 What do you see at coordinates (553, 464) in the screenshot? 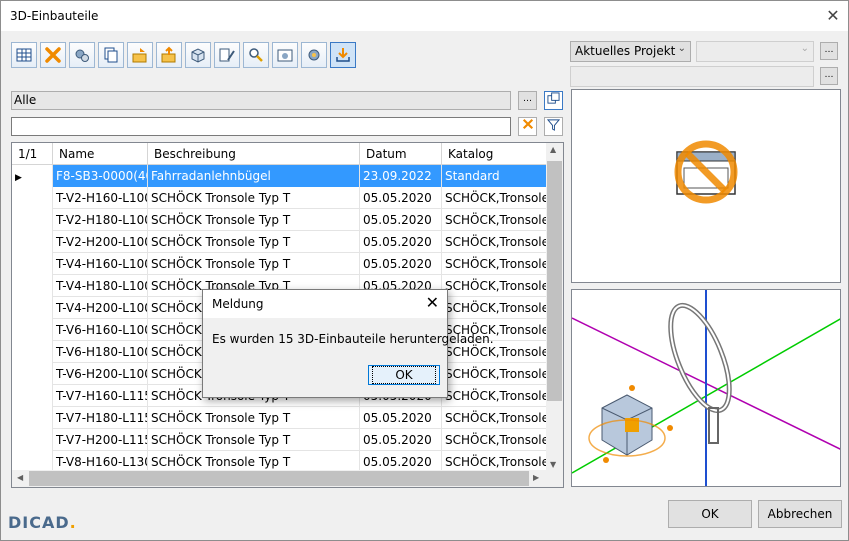
I see `scroll-down-icon: ▼` at bounding box center [553, 464].